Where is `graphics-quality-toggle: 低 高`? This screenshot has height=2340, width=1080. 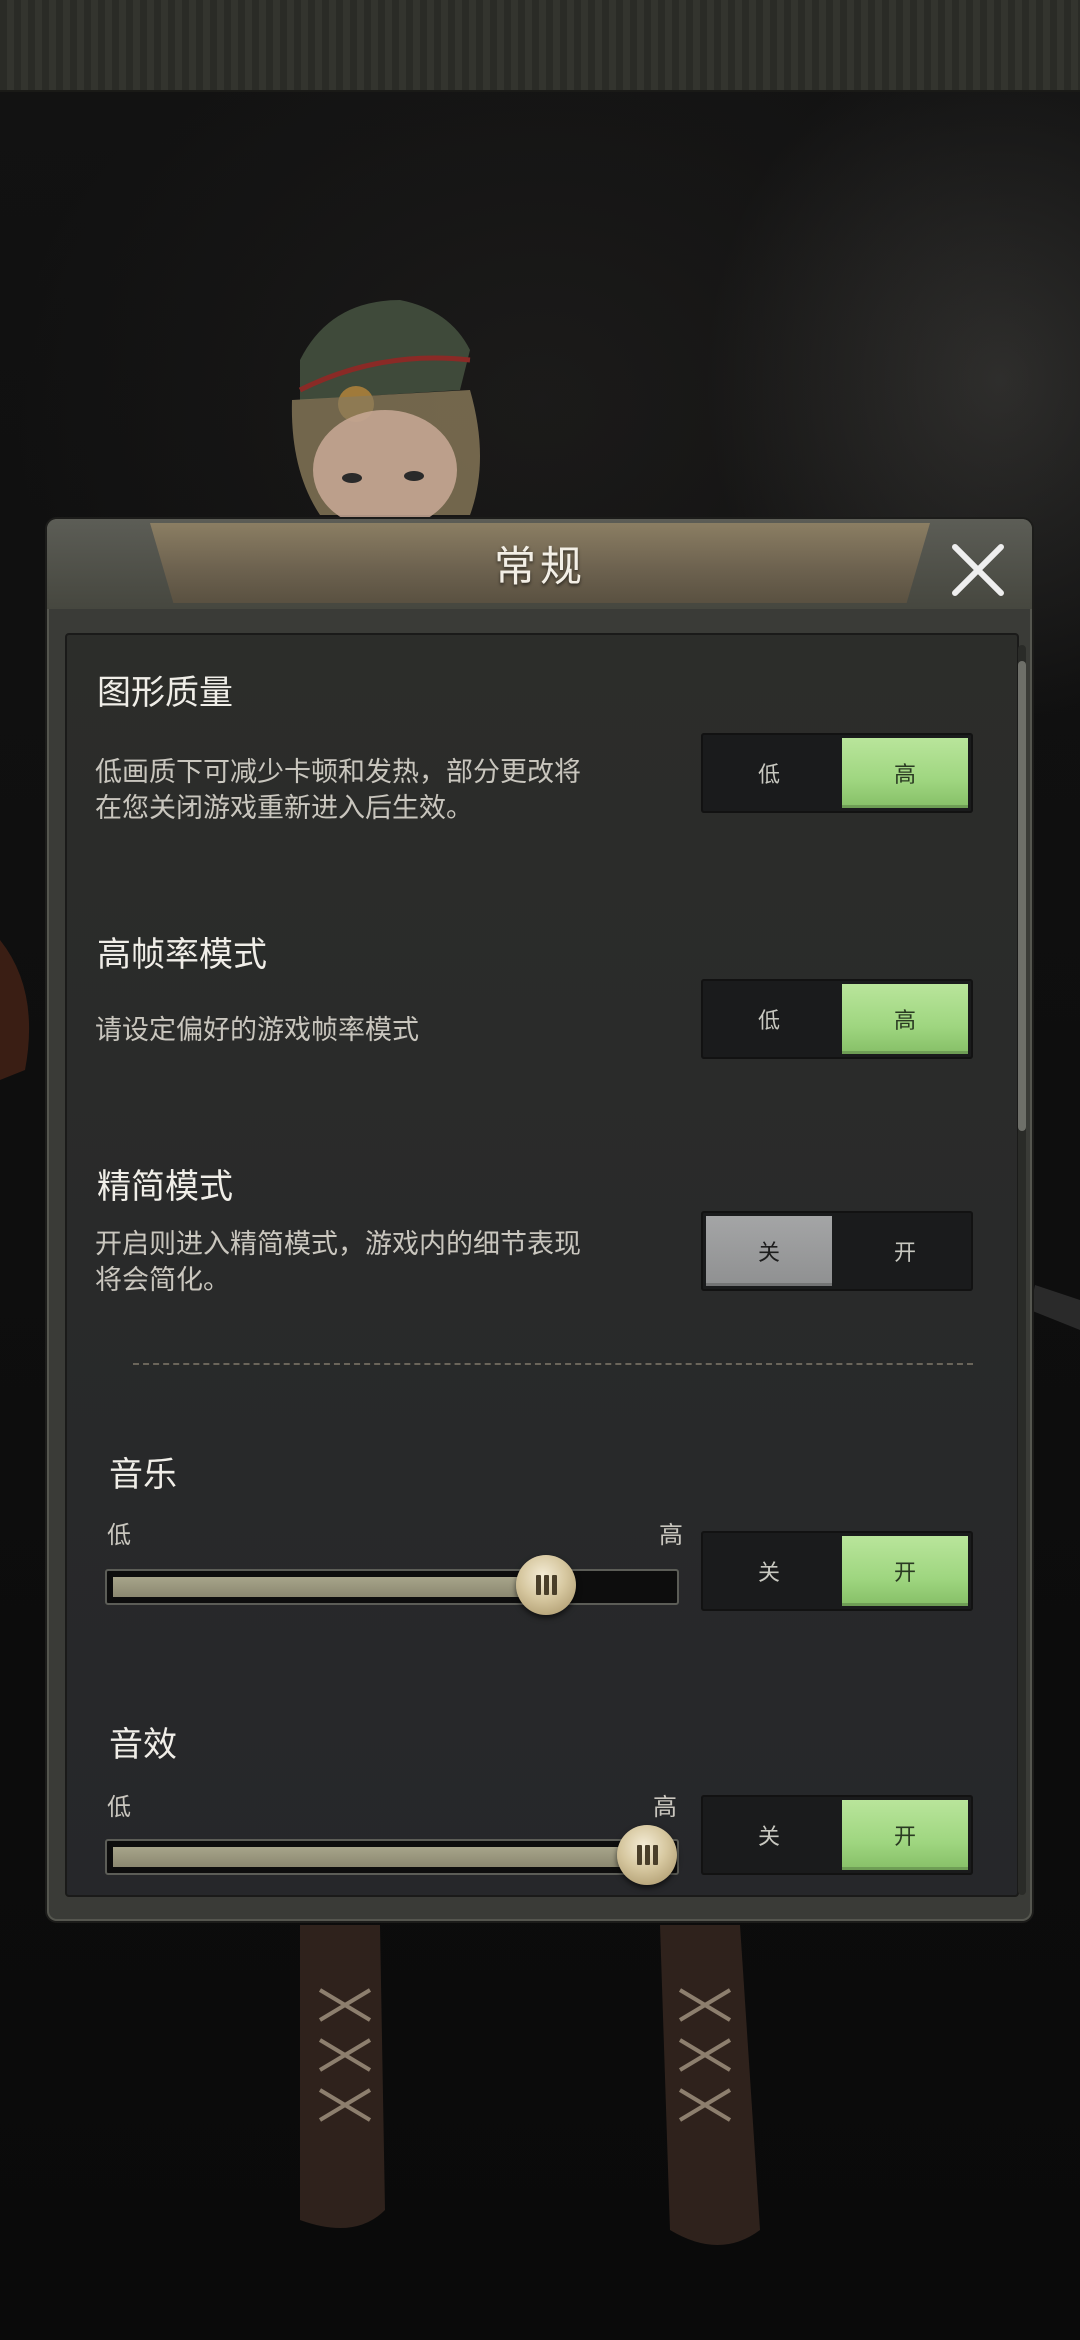
graphics-quality-toggle: 低 高 is located at coordinates (837, 773).